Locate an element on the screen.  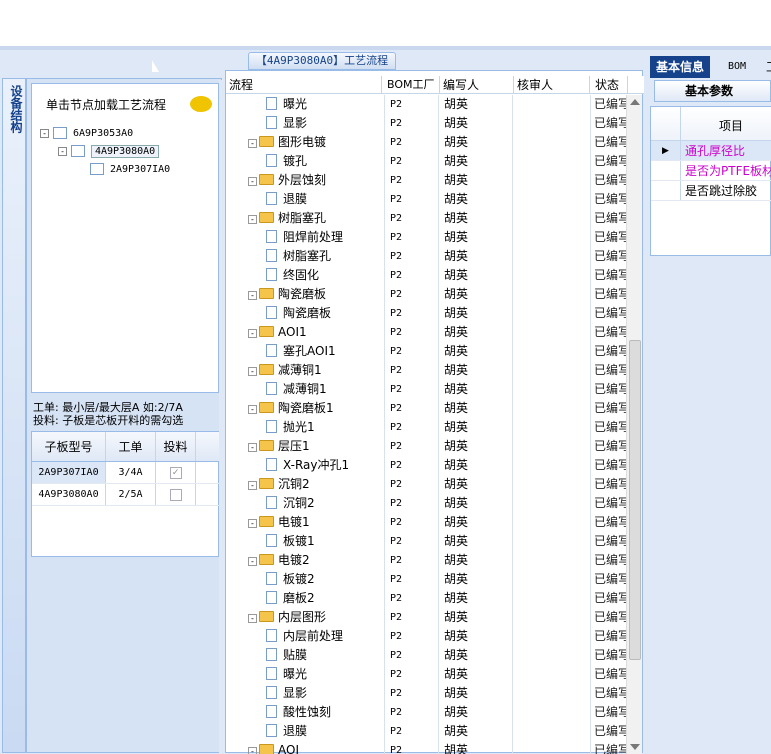
process-name-label: 沉铜2 is located at coordinates (294, 484).